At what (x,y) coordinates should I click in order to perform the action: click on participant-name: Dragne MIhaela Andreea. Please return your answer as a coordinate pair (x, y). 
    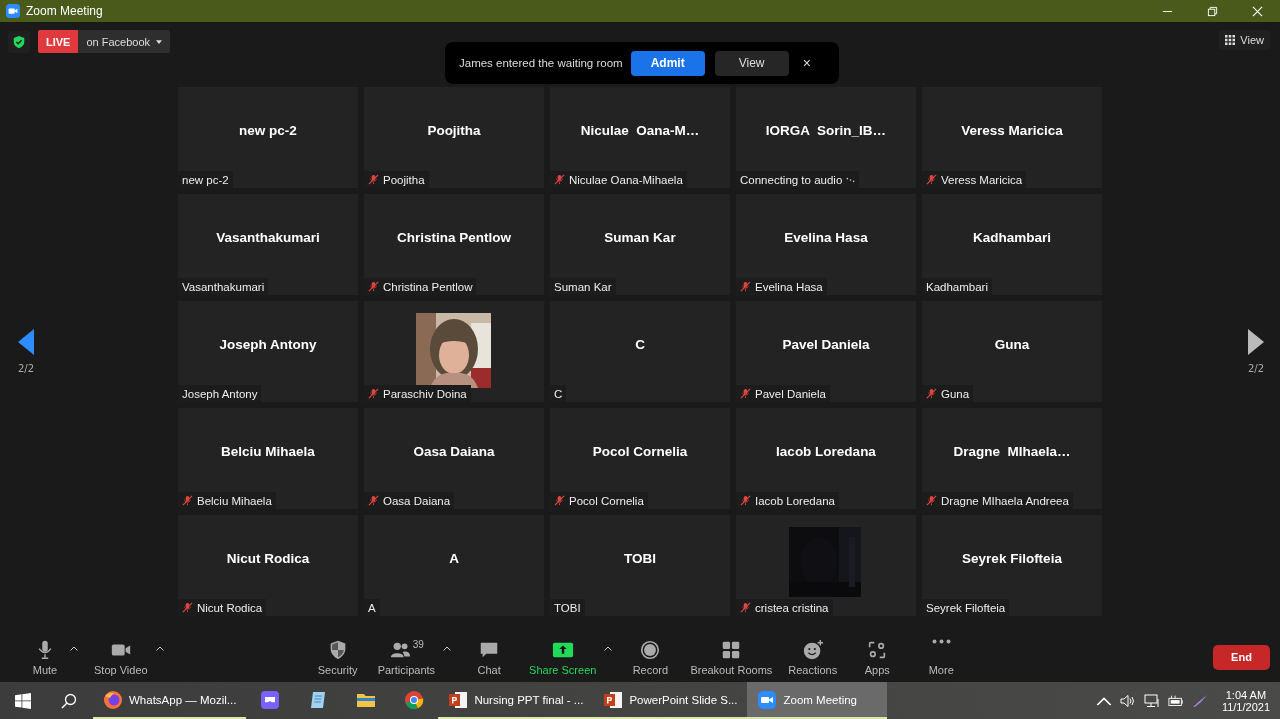
    Looking at the image, I should click on (1005, 500).